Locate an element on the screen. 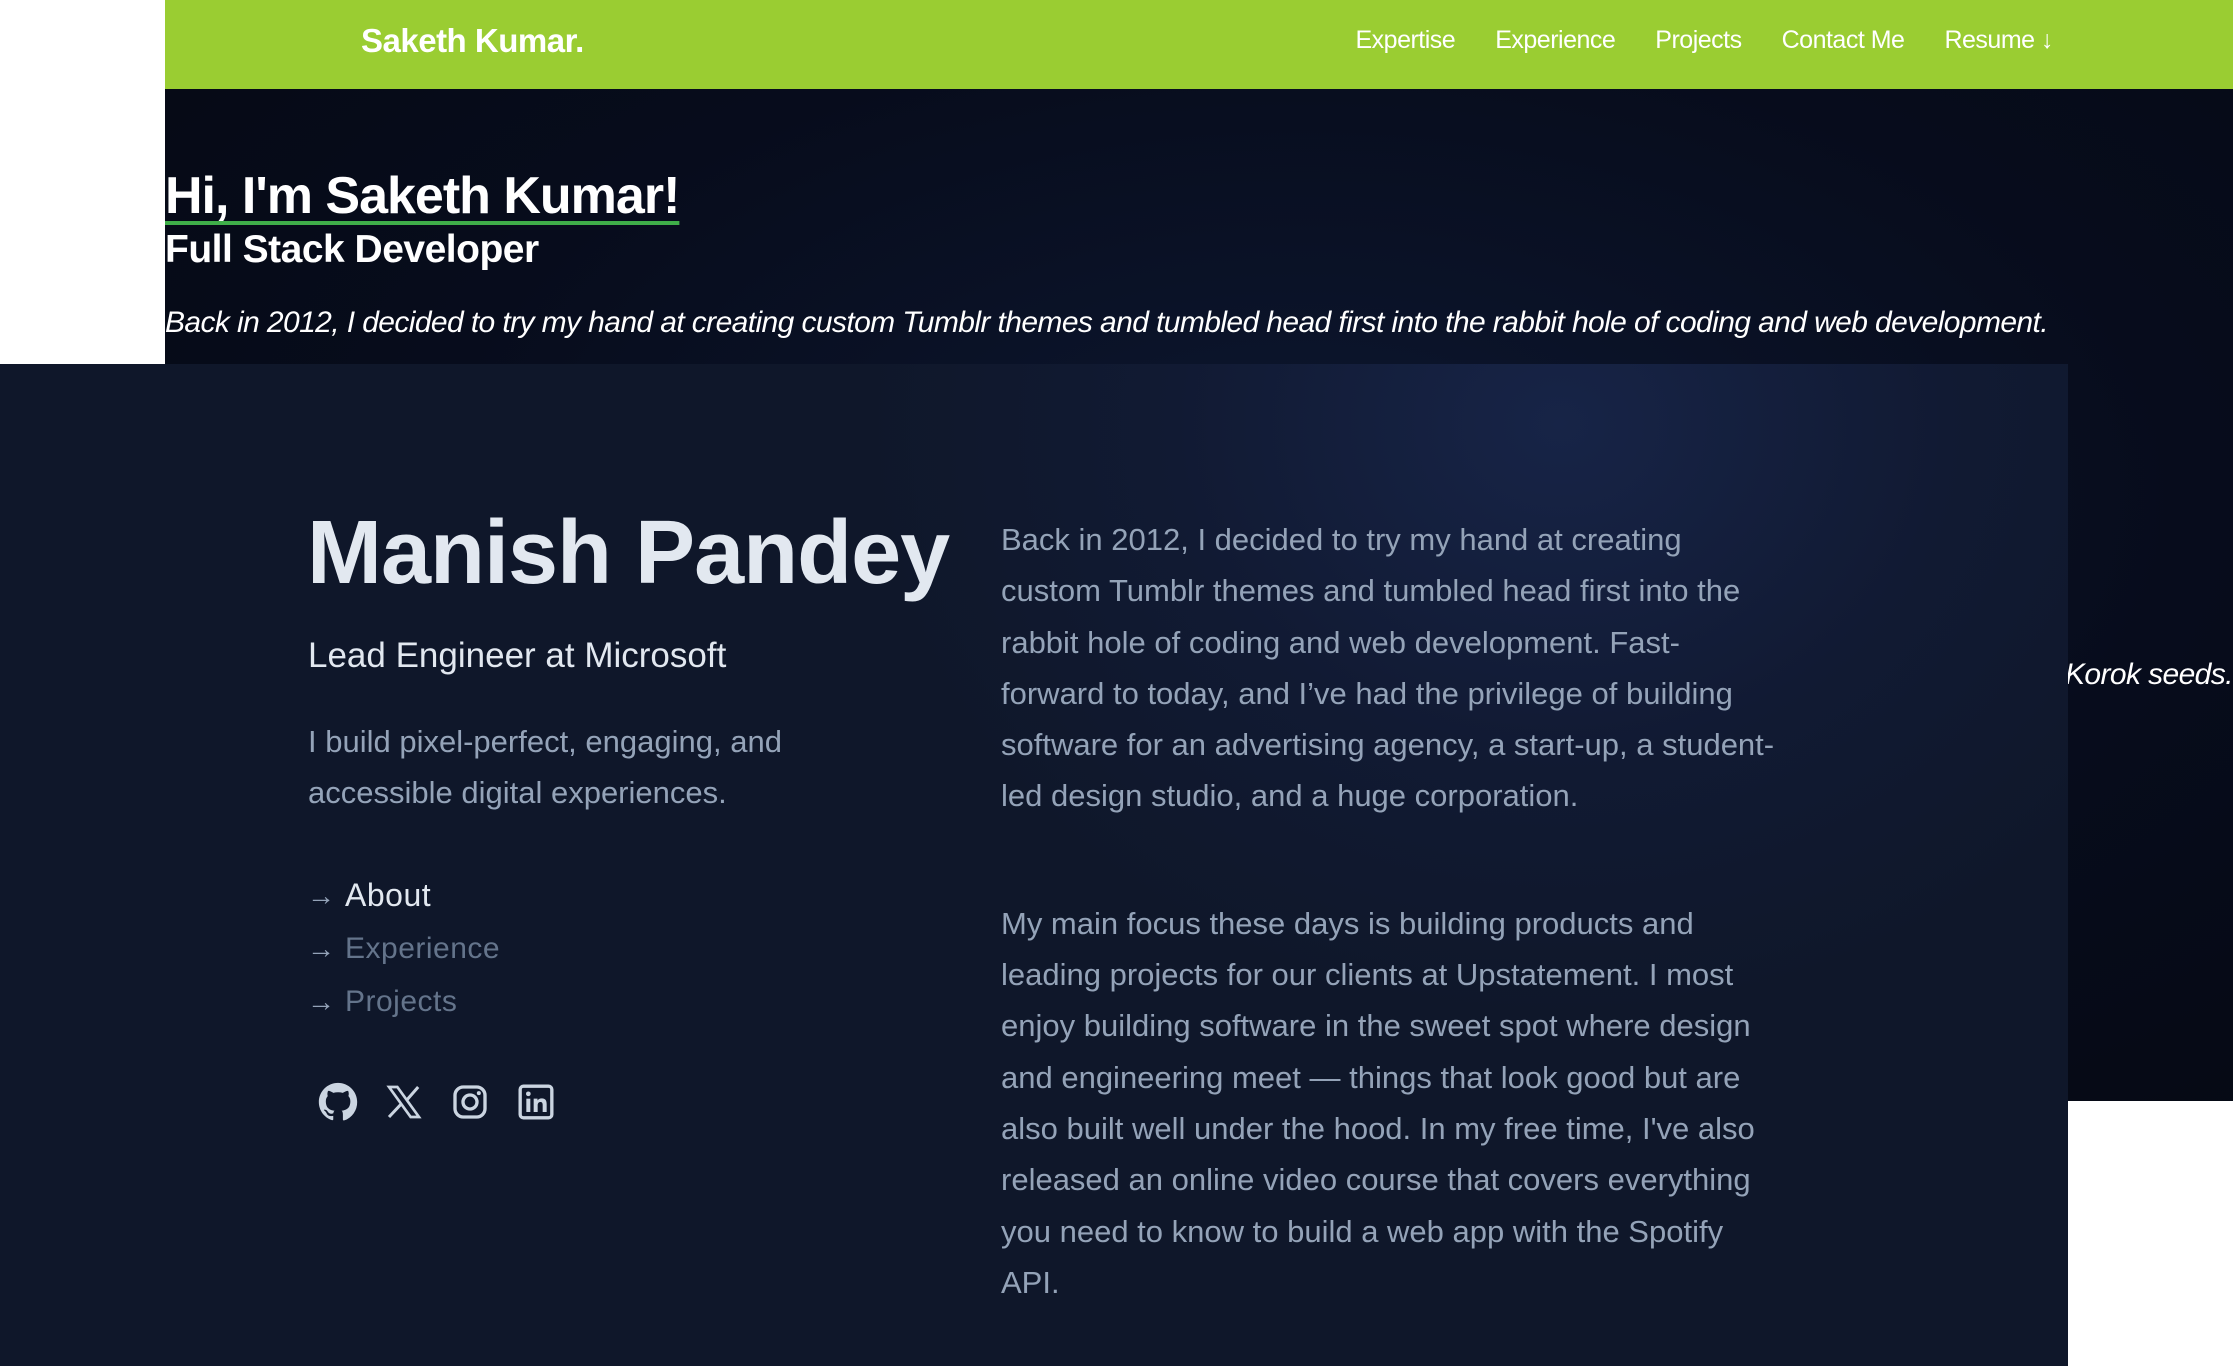  section-nav-experience: → Experience is located at coordinates (403, 948).